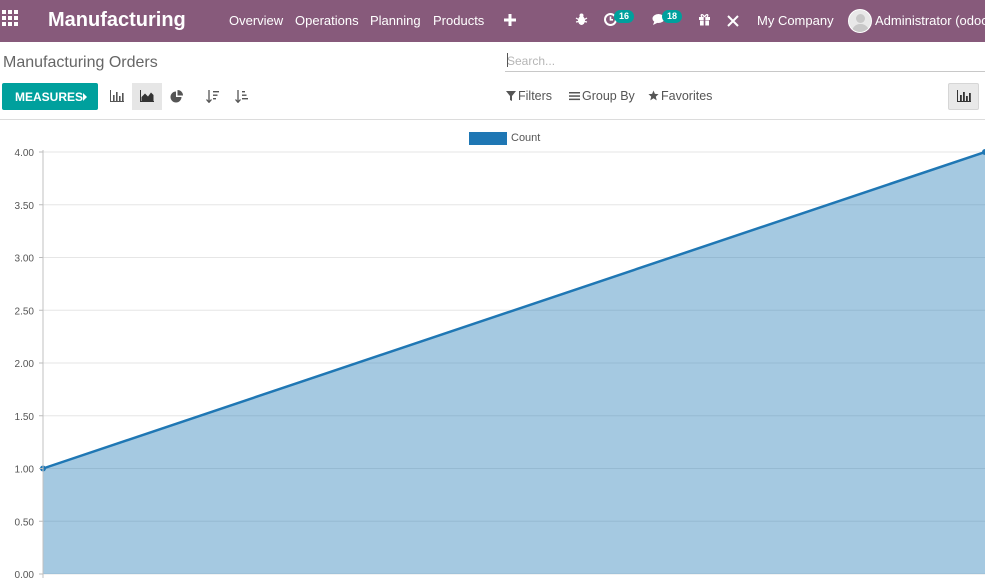  I want to click on chat-icon: 18, so click(667, 19).